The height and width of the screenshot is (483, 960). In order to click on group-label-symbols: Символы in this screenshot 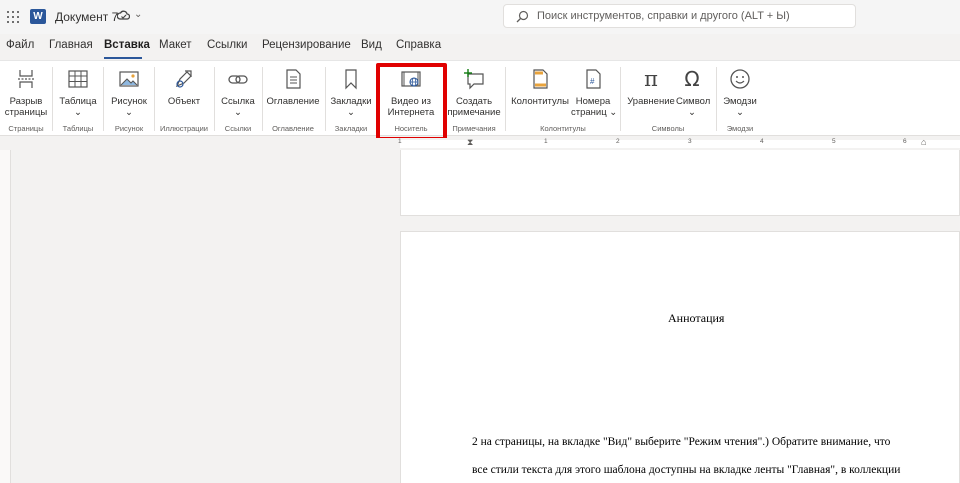, I will do `click(668, 128)`.